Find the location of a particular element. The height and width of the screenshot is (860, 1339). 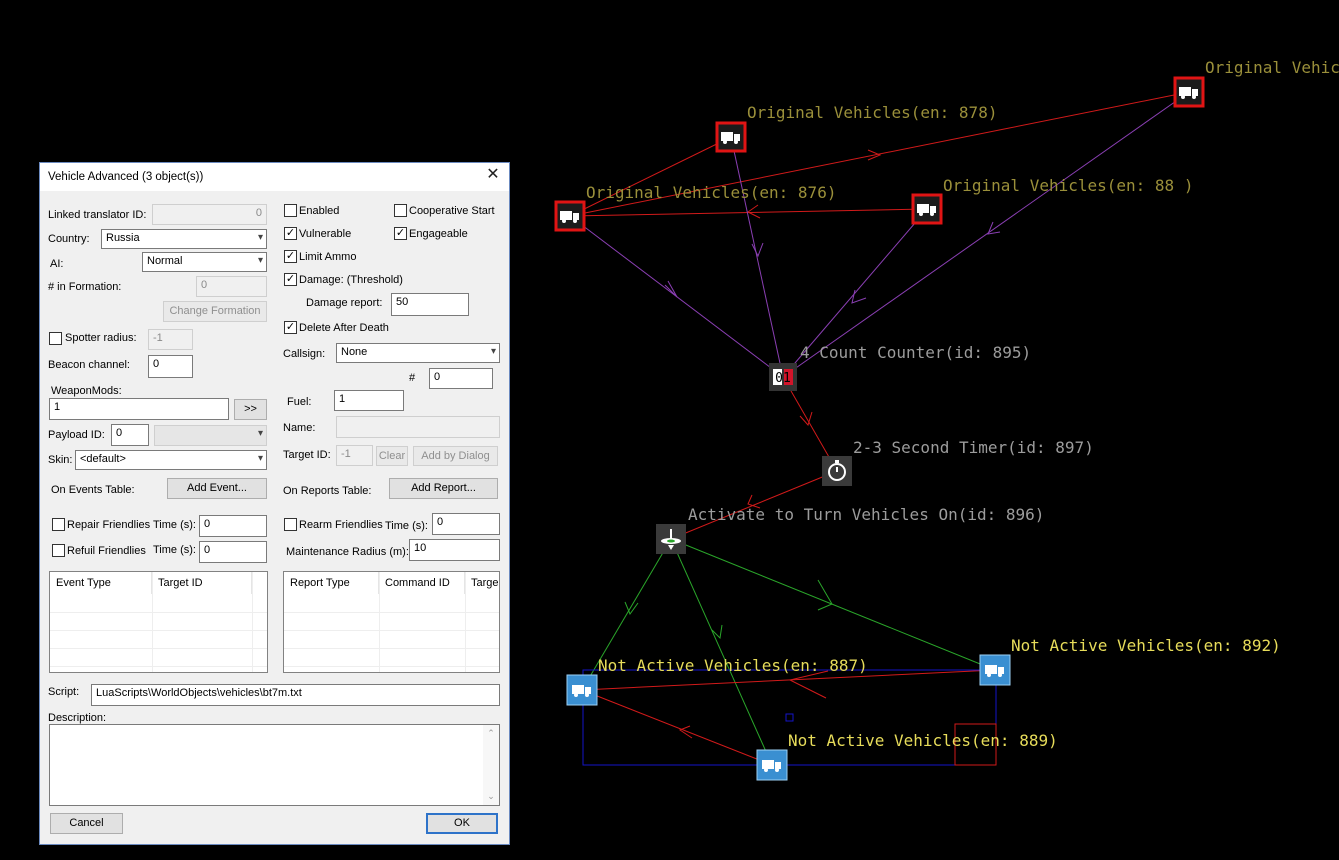

vulnerable-checkbox: ✓ is located at coordinates (290, 233).